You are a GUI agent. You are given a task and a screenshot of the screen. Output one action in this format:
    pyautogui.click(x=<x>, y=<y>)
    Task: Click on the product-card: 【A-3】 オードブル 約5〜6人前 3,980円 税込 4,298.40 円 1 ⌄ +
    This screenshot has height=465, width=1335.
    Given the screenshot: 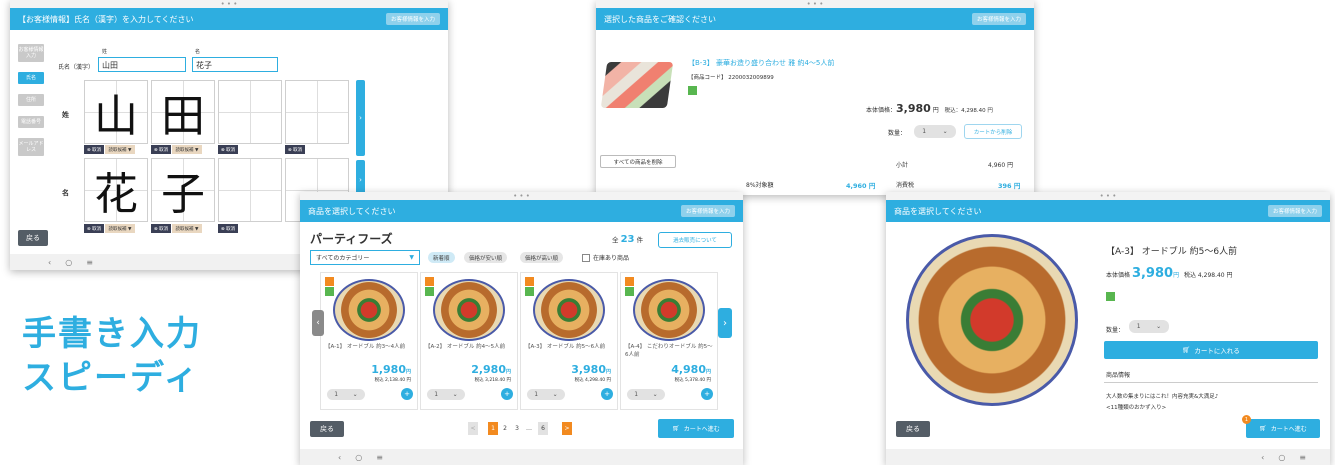 What is the action you would take?
    pyautogui.click(x=569, y=341)
    